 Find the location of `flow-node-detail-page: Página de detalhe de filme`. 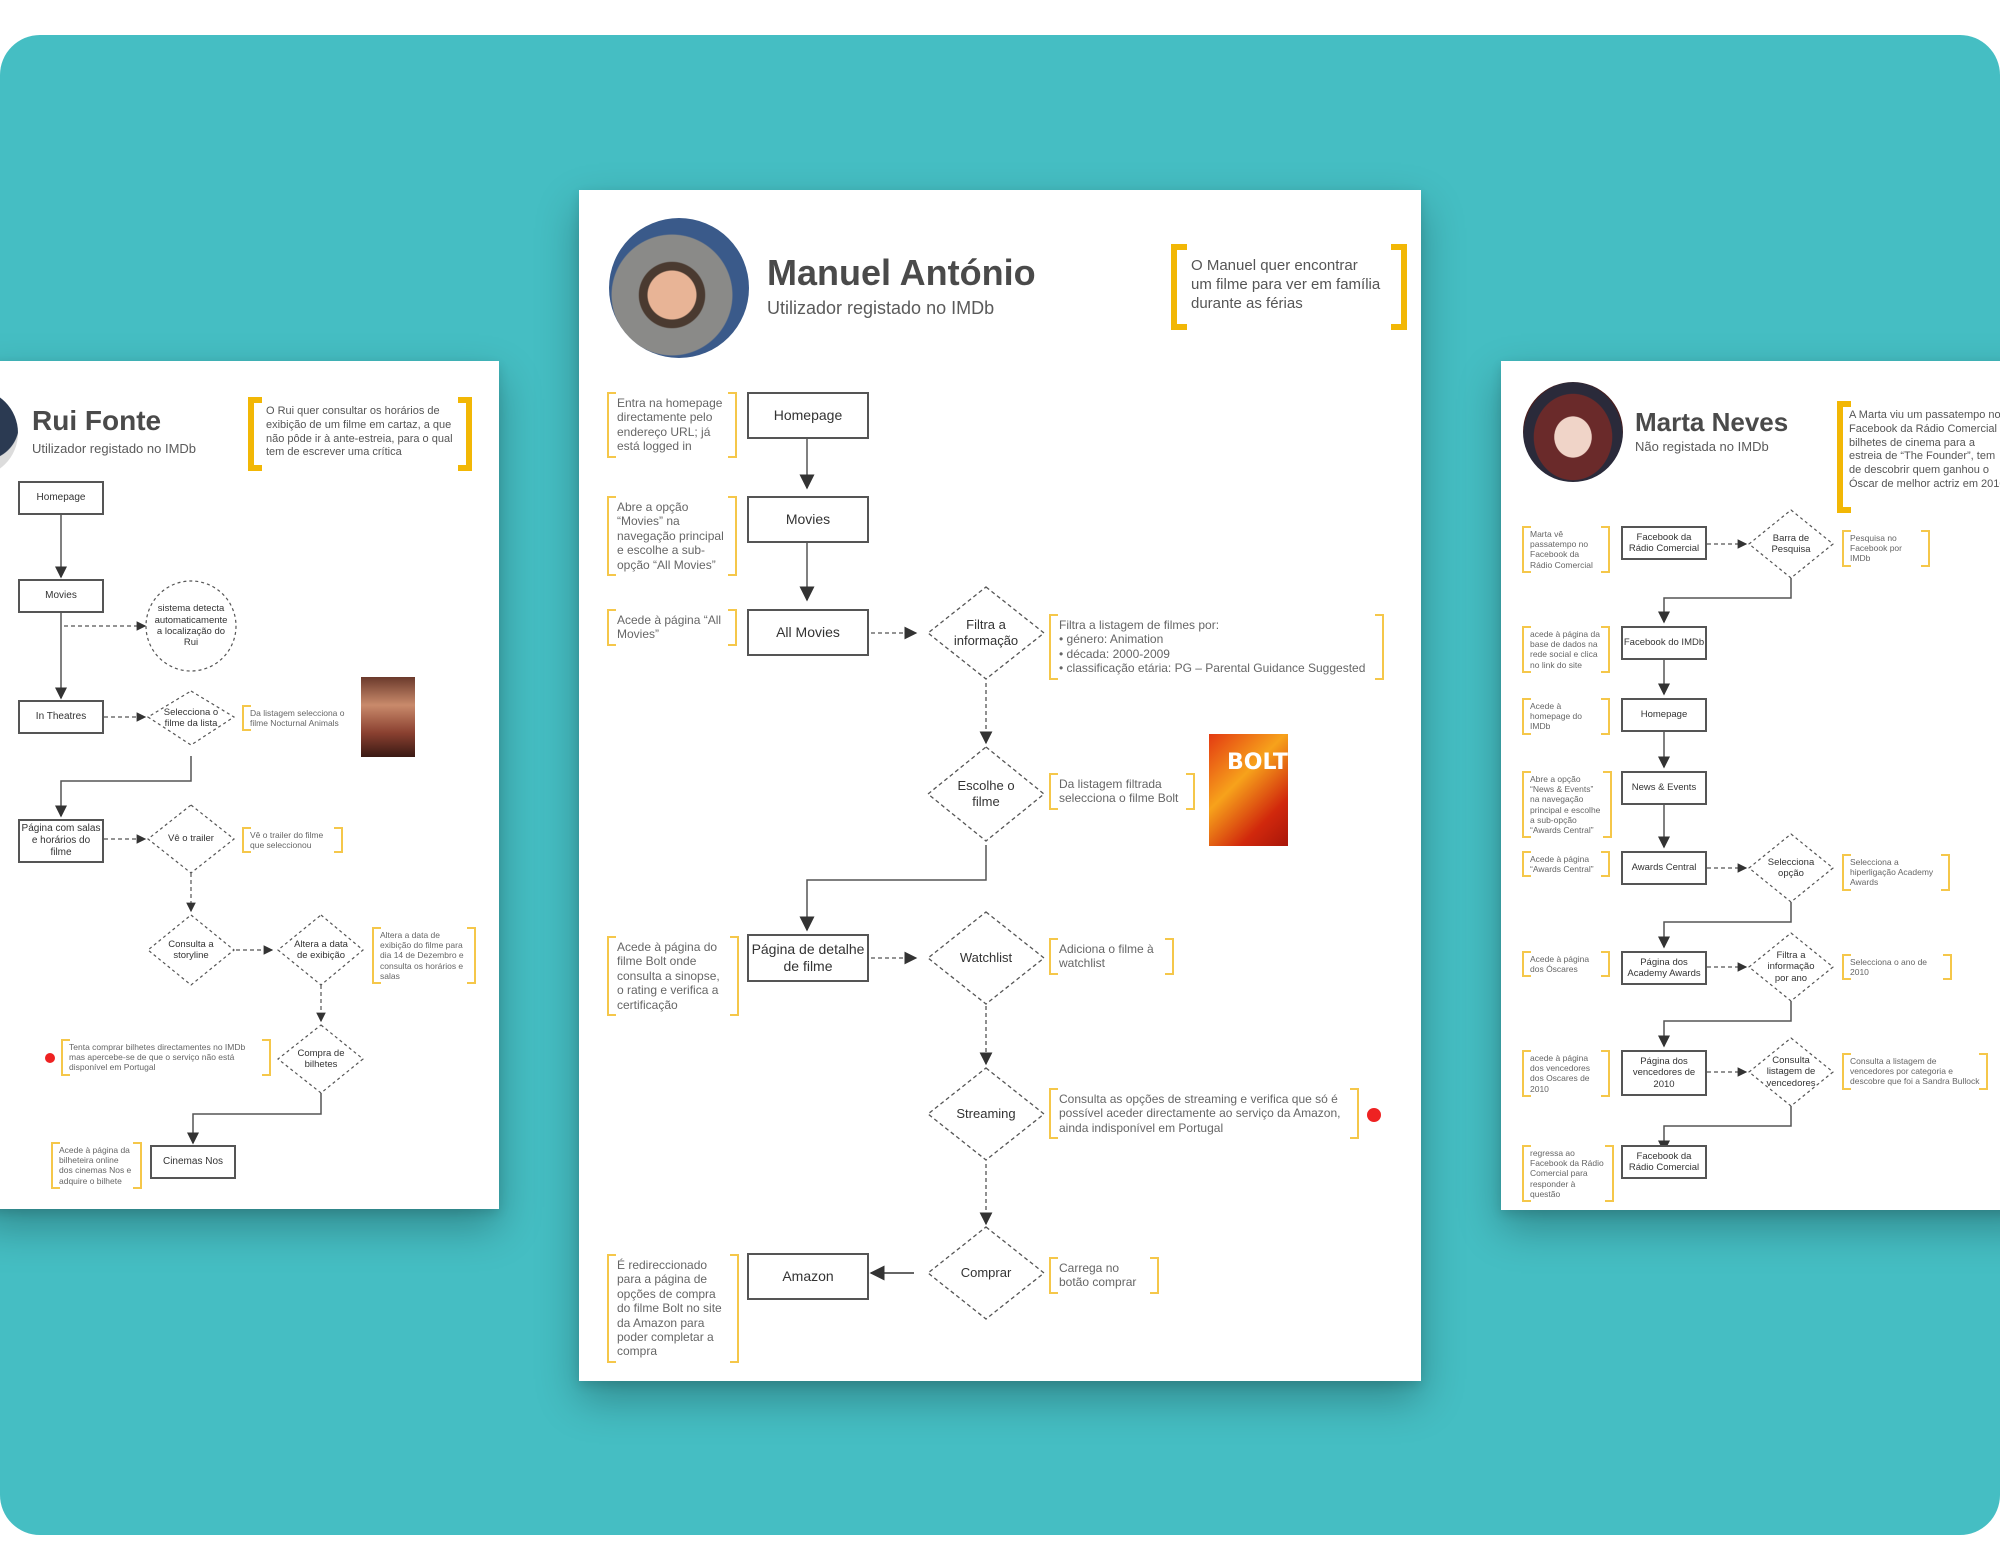

flow-node-detail-page: Página de detalhe de filme is located at coordinates (808, 958).